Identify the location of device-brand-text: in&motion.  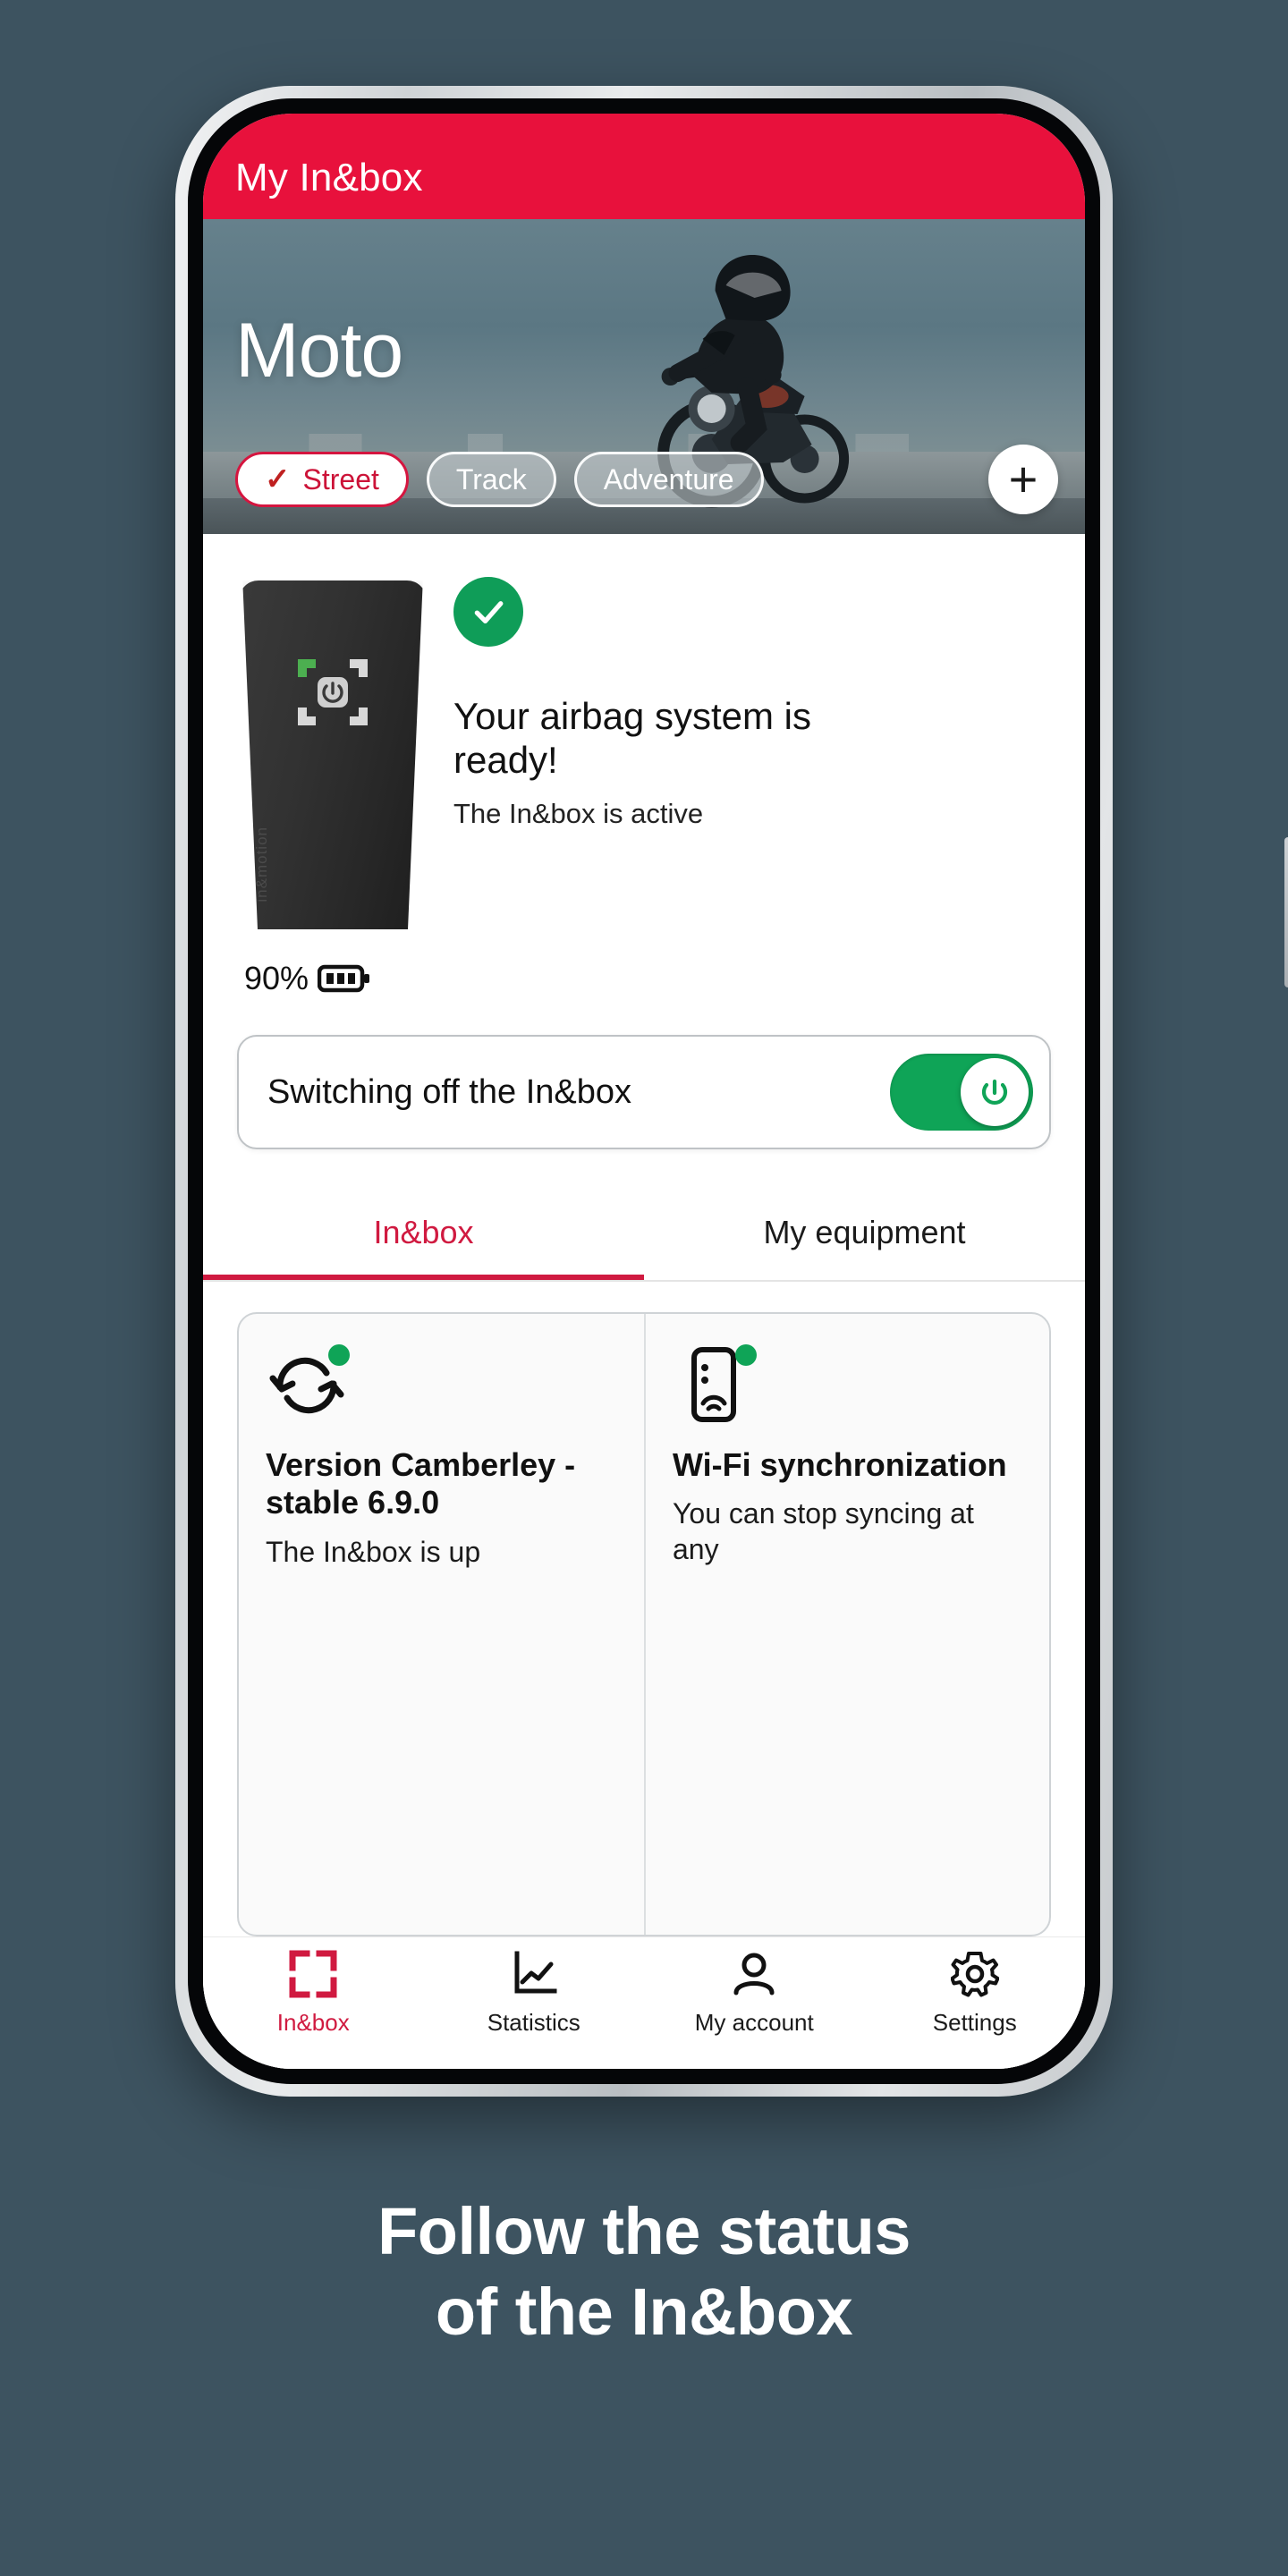
(261, 864).